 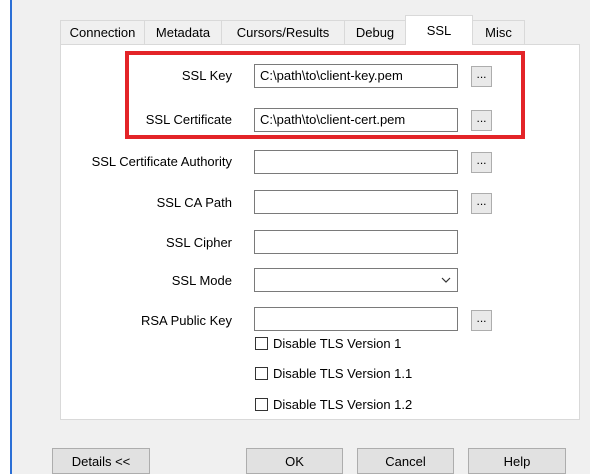 I want to click on rsa-public-key-label: RSA Public Key, so click(x=186, y=320).